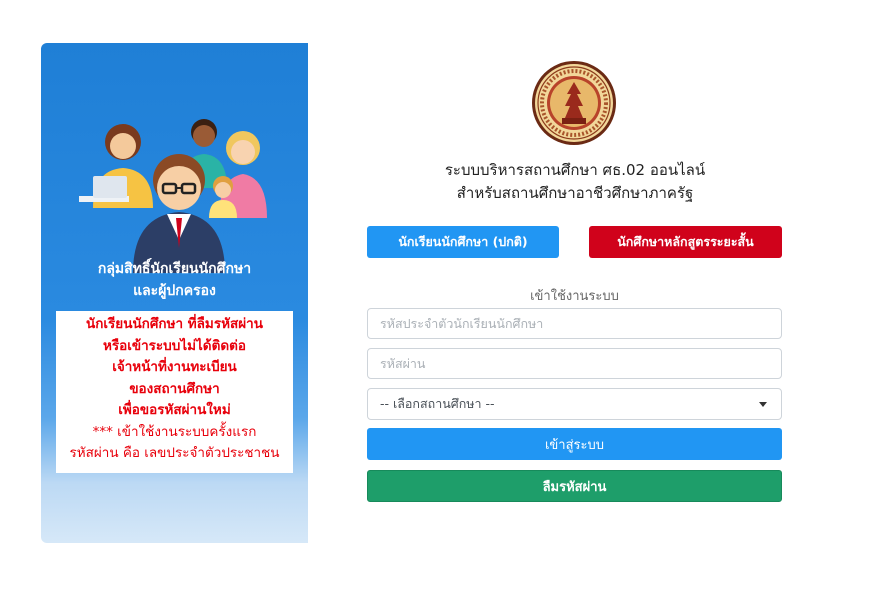 The width and height of the screenshot is (886, 597). Describe the element at coordinates (174, 269) in the screenshot. I see `group-title-line1: กลุ่มสิทธิ์นักเรียนนักศึกษา` at that location.